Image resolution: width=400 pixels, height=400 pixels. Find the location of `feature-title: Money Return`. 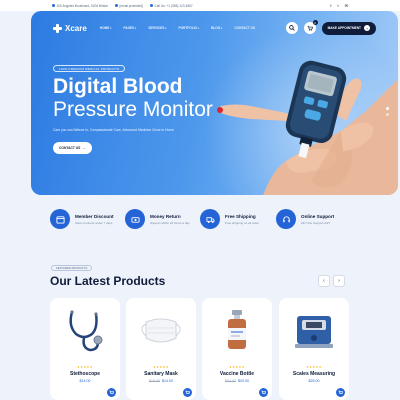

feature-title: Money Return is located at coordinates (165, 216).